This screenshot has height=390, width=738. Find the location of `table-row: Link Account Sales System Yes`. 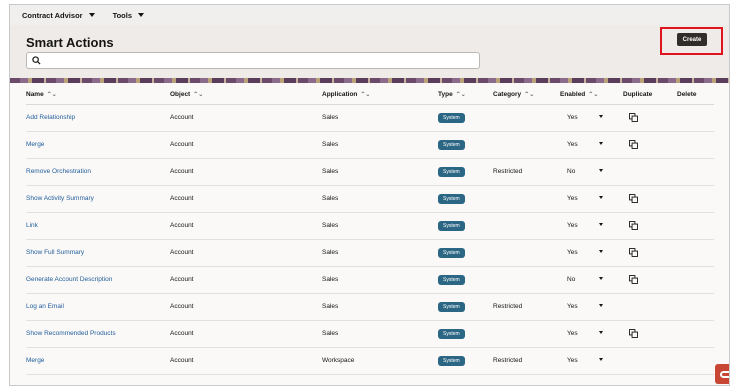

table-row: Link Account Sales System Yes is located at coordinates (370, 226).